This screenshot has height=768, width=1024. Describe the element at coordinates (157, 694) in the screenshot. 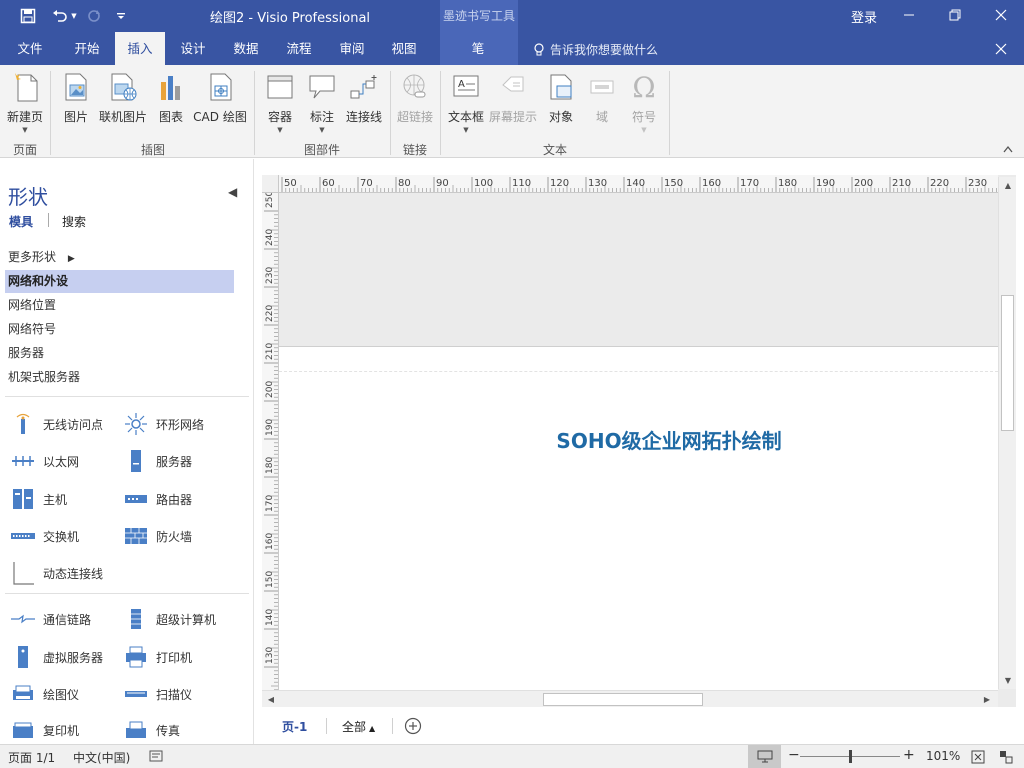

I see `shape-item: 扫描仪` at that location.